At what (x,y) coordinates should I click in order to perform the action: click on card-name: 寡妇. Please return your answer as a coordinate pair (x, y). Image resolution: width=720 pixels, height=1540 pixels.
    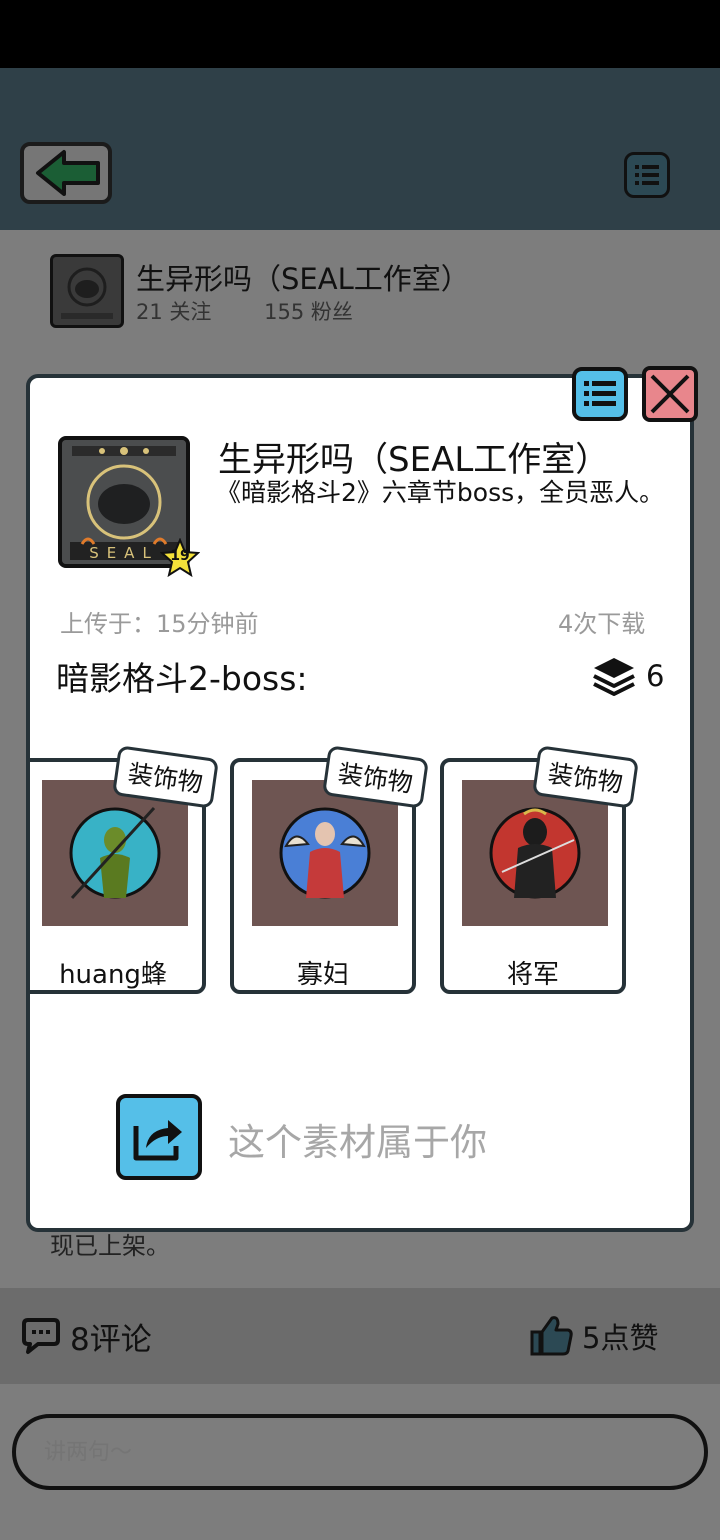
    Looking at the image, I should click on (322, 975).